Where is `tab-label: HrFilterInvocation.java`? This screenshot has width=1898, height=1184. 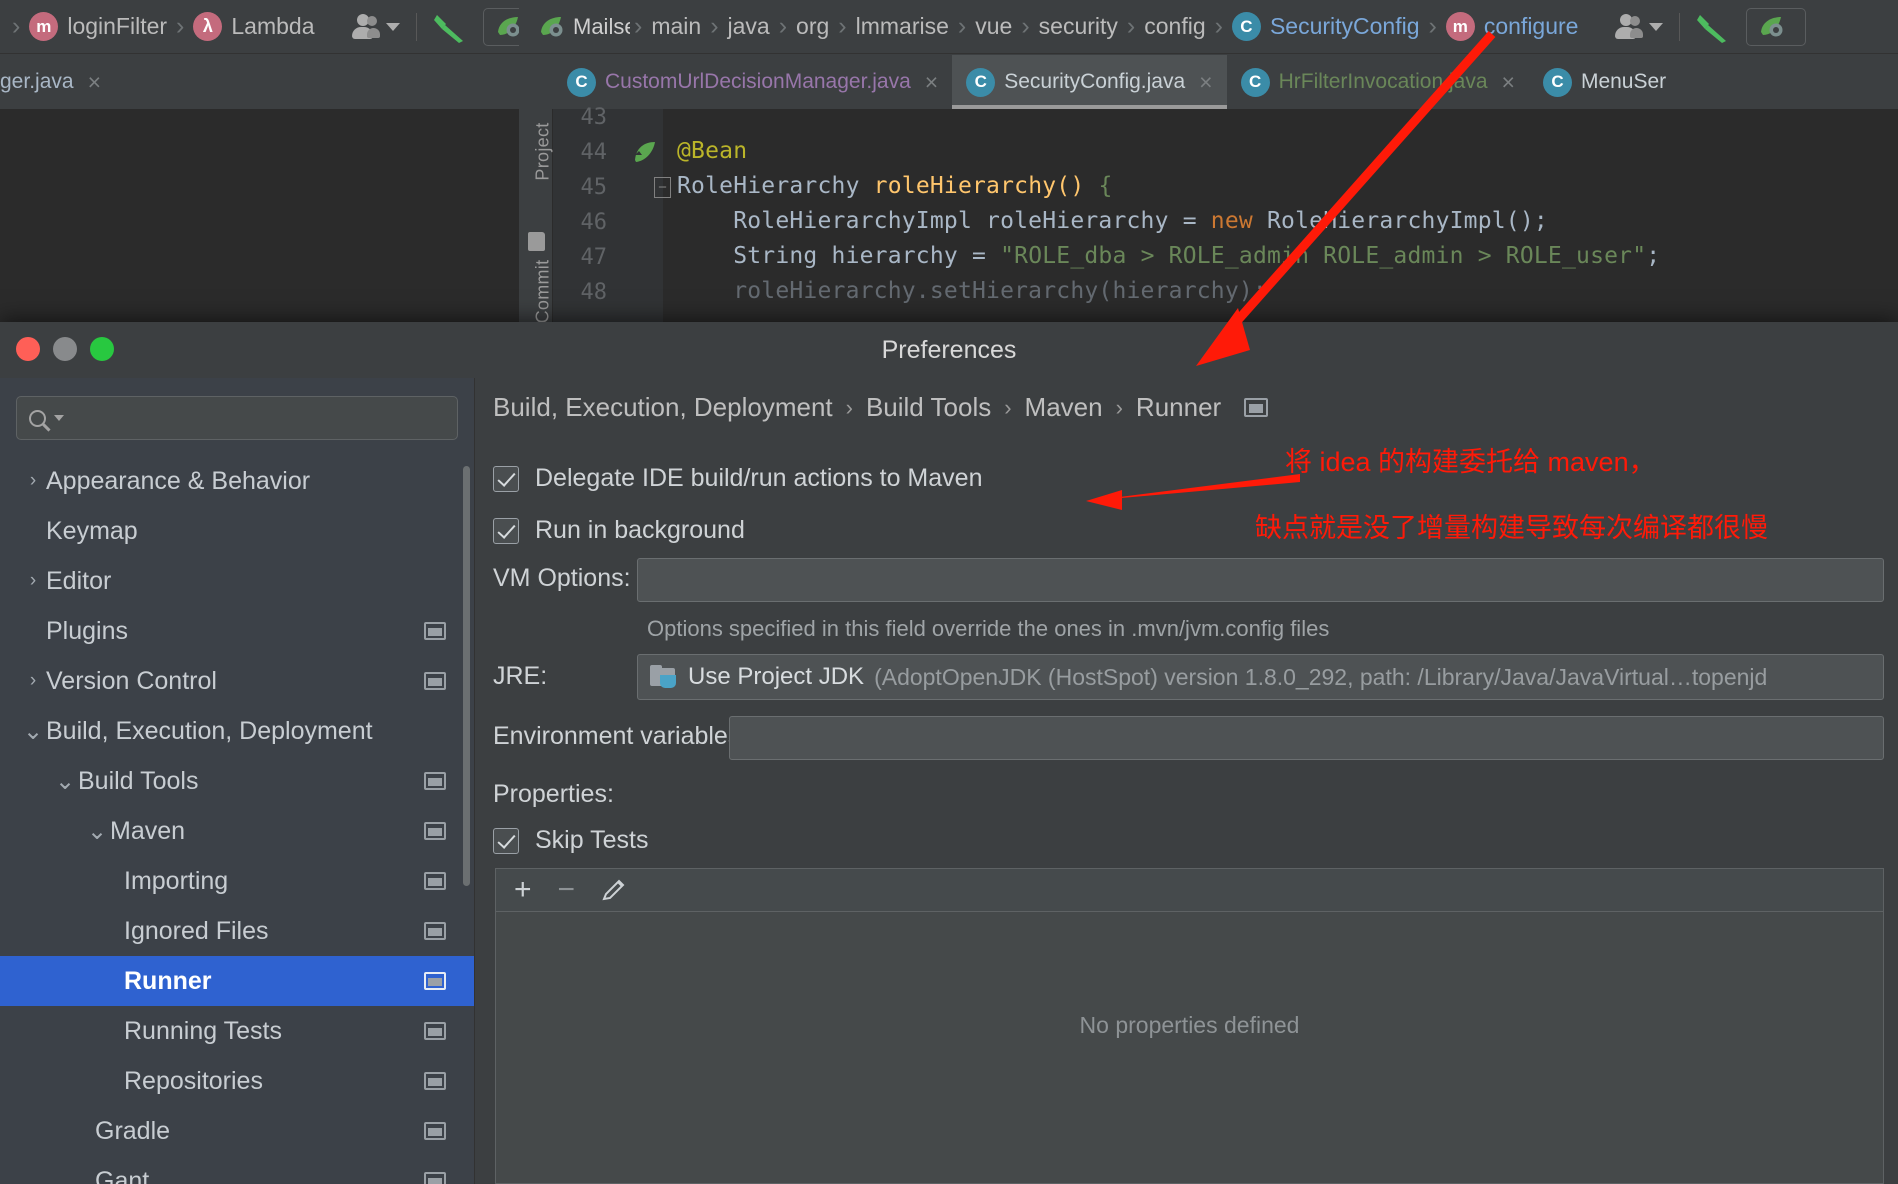
tab-label: HrFilterInvocation.java is located at coordinates (1383, 81).